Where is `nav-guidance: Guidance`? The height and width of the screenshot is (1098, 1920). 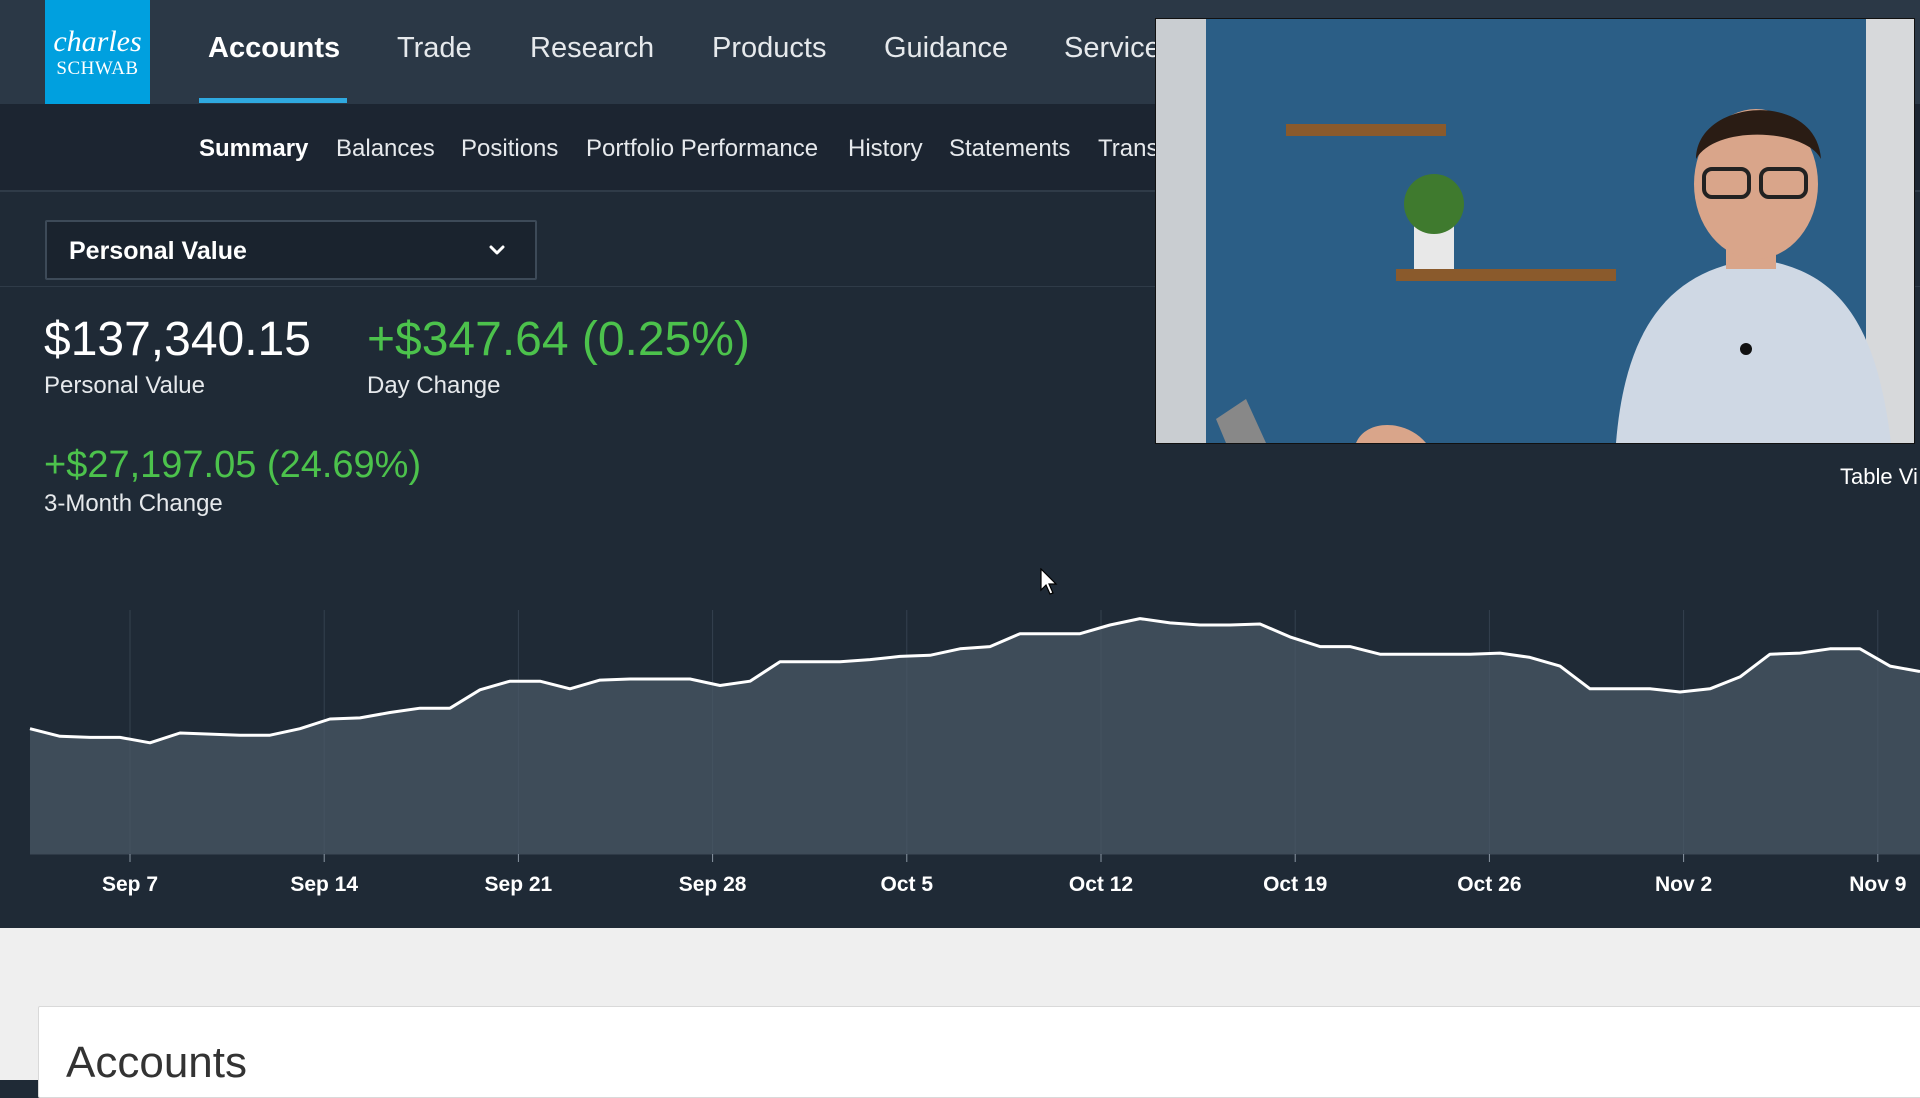 nav-guidance: Guidance is located at coordinates (946, 48).